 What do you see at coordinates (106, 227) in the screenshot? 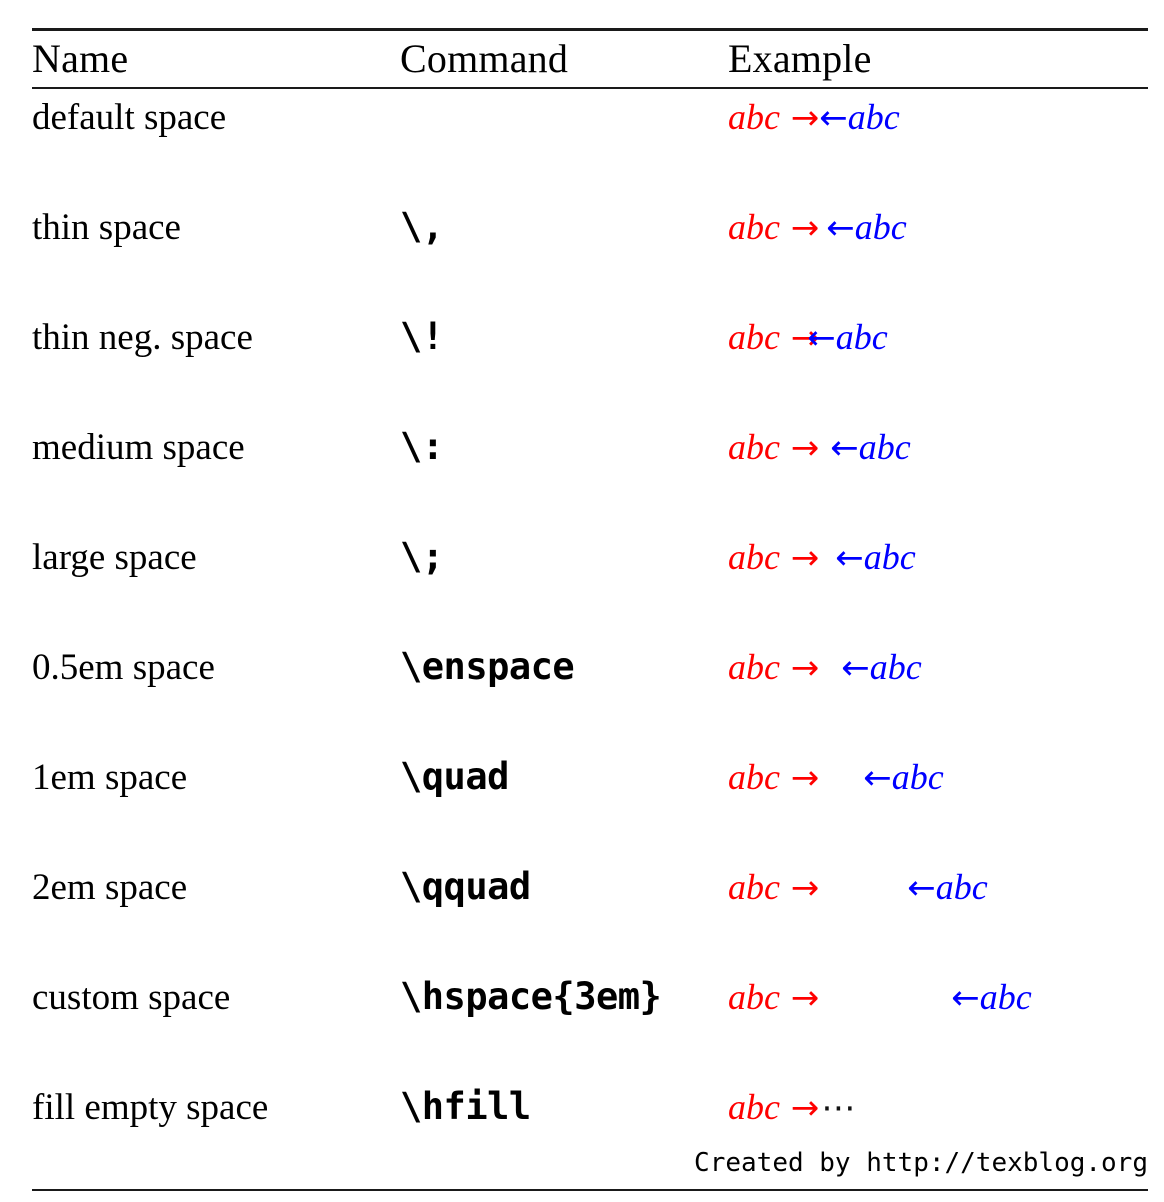
I see `row-name-cell: thin space` at bounding box center [106, 227].